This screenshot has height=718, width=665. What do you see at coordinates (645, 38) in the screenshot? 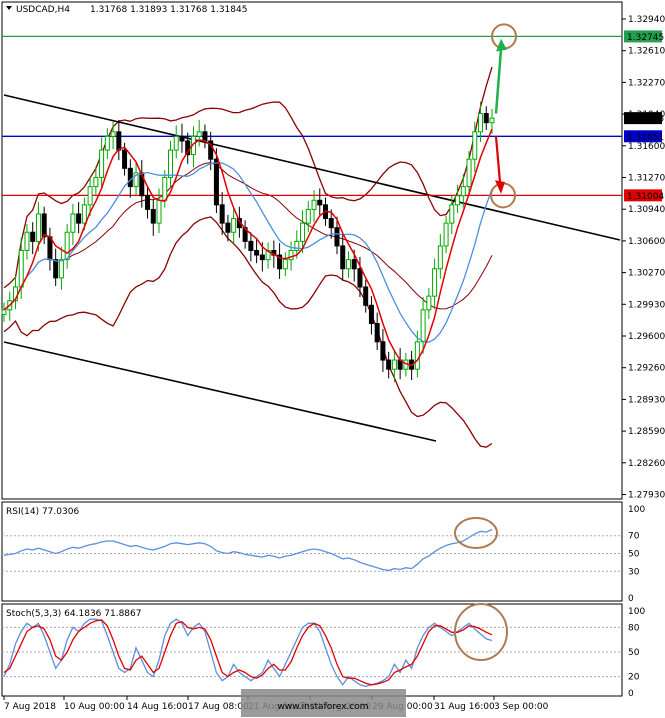
I see `resistance-green-price-label: 1.32745` at bounding box center [645, 38].